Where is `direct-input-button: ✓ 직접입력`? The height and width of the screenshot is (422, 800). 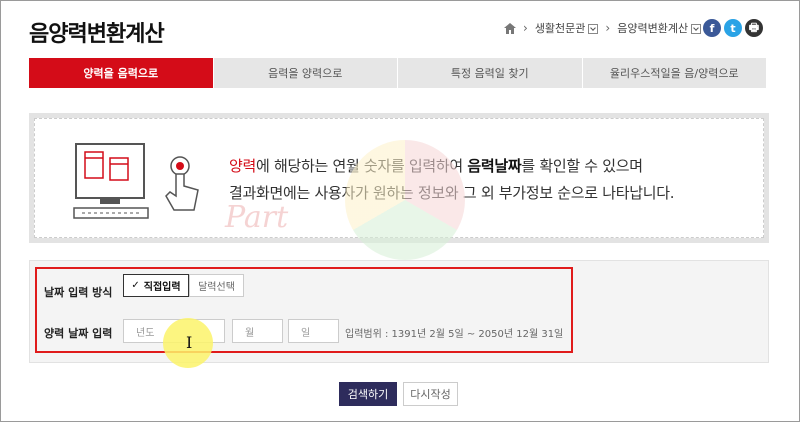
direct-input-button: ✓ 직접입력 is located at coordinates (156, 285).